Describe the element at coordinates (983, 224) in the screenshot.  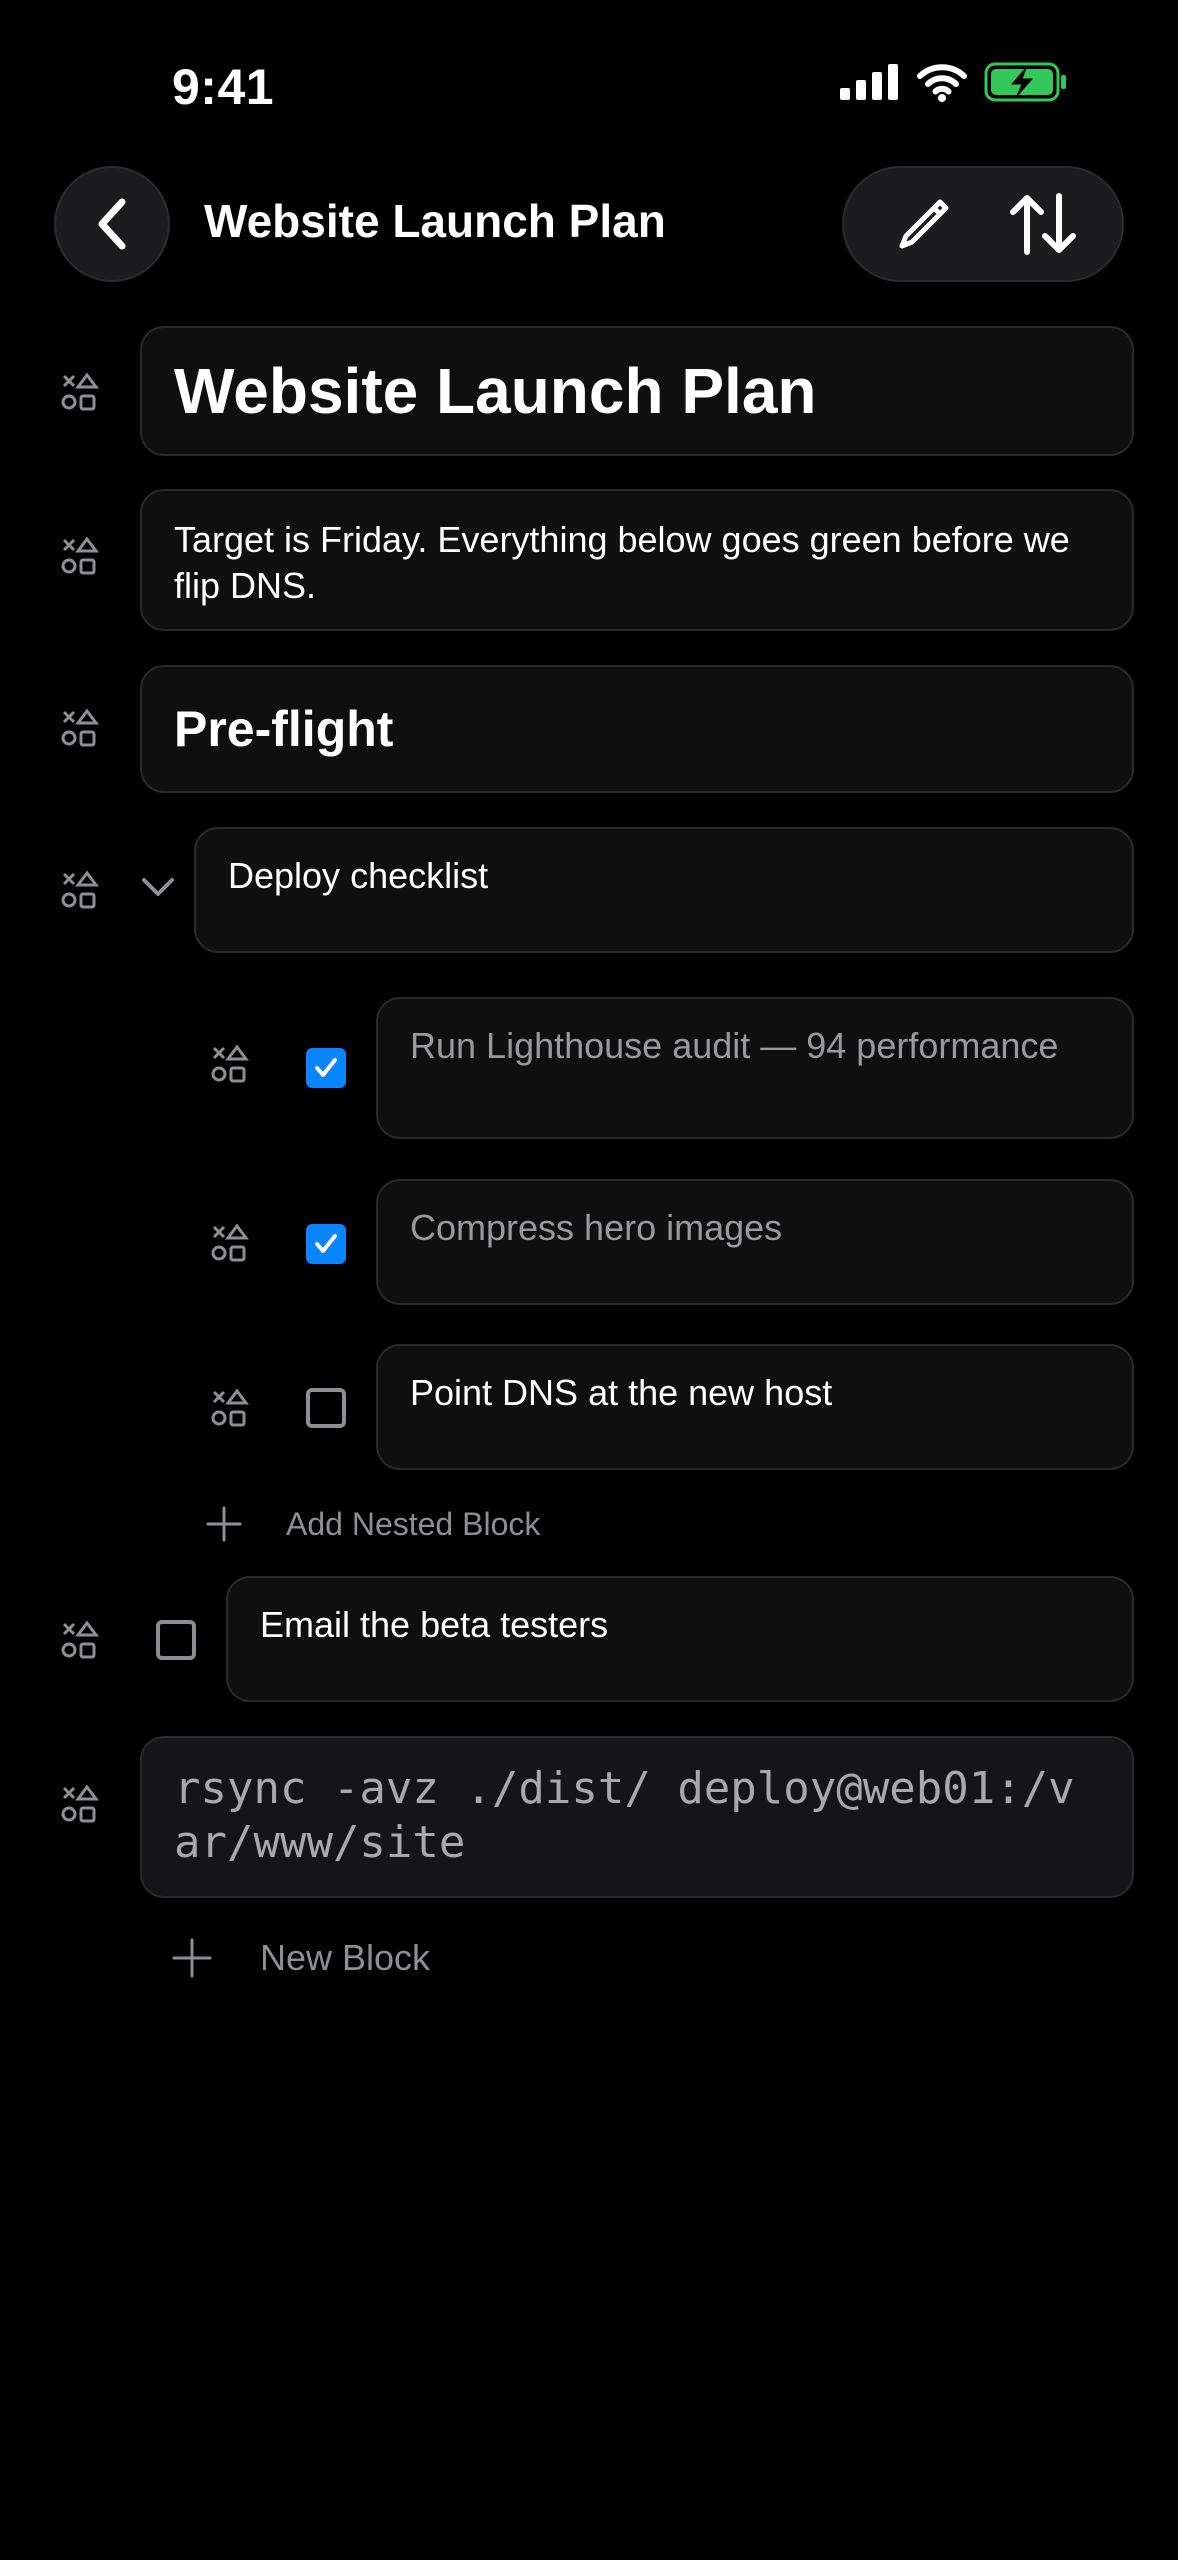
I see `toolbar-pill` at that location.